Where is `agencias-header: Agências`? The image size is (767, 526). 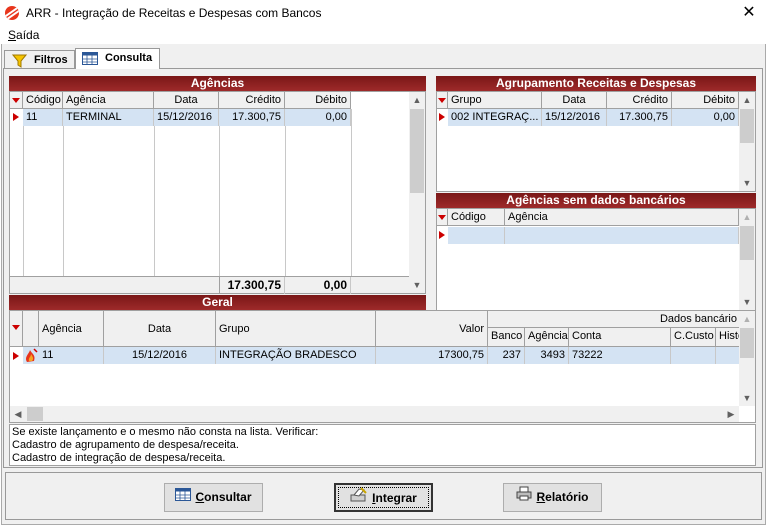
agencias-header: Agências is located at coordinates (217, 83).